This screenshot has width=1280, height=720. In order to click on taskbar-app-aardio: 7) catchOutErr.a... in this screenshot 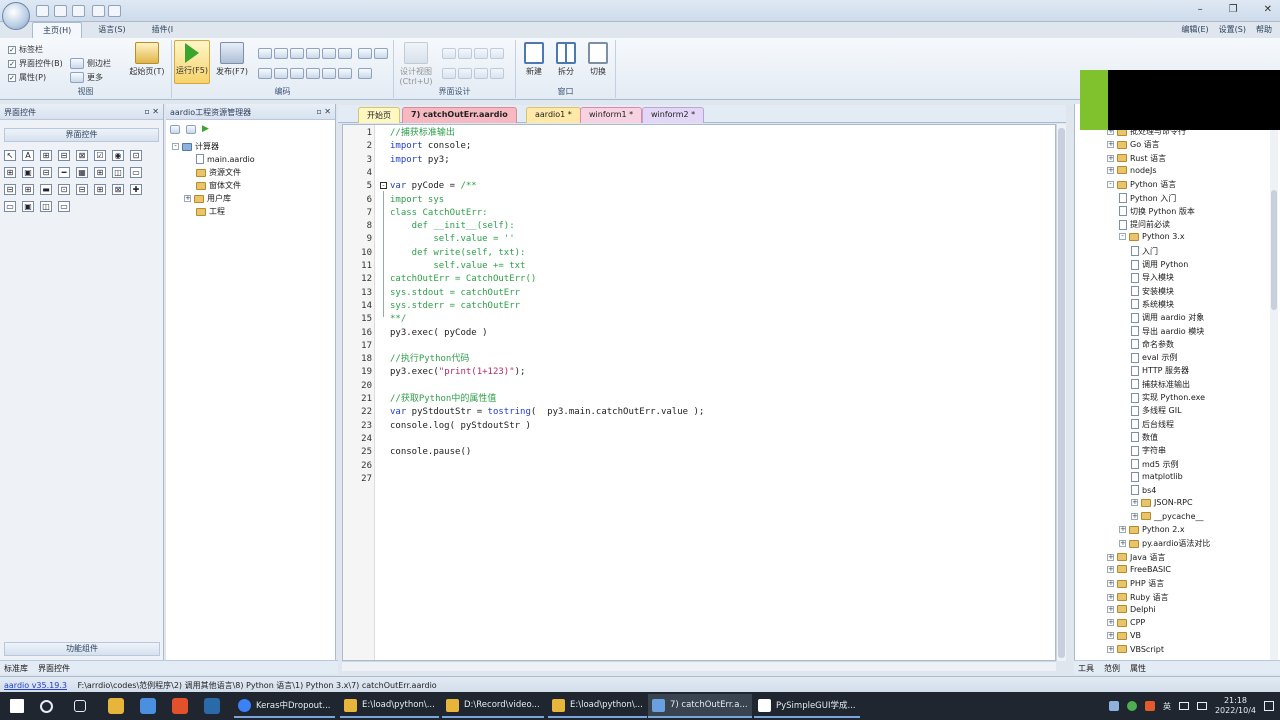, I will do `click(700, 706)`.